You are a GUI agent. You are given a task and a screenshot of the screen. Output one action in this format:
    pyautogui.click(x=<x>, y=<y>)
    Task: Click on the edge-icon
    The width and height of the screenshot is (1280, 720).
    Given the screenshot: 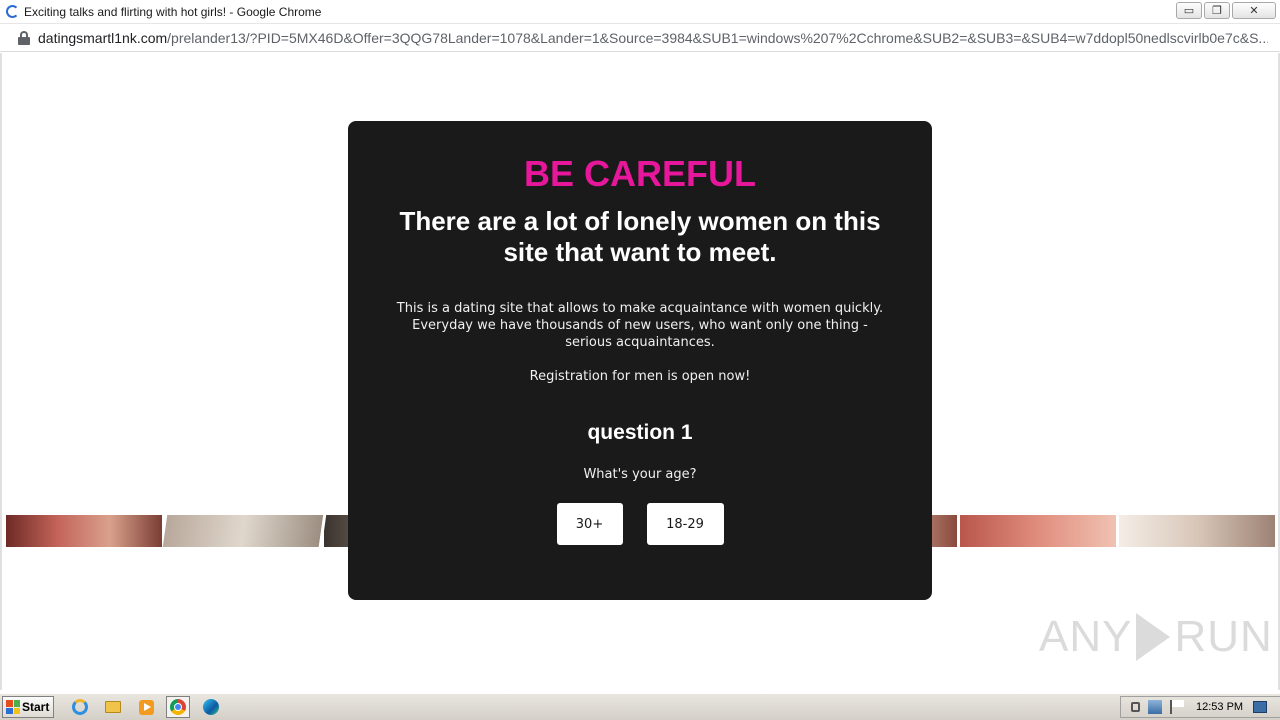 What is the action you would take?
    pyautogui.click(x=211, y=707)
    